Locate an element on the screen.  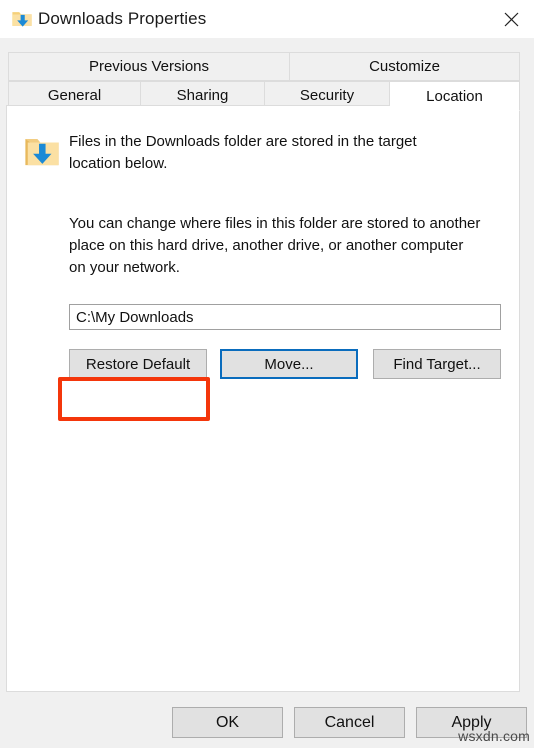
button-label: OK is located at coordinates (227, 722).